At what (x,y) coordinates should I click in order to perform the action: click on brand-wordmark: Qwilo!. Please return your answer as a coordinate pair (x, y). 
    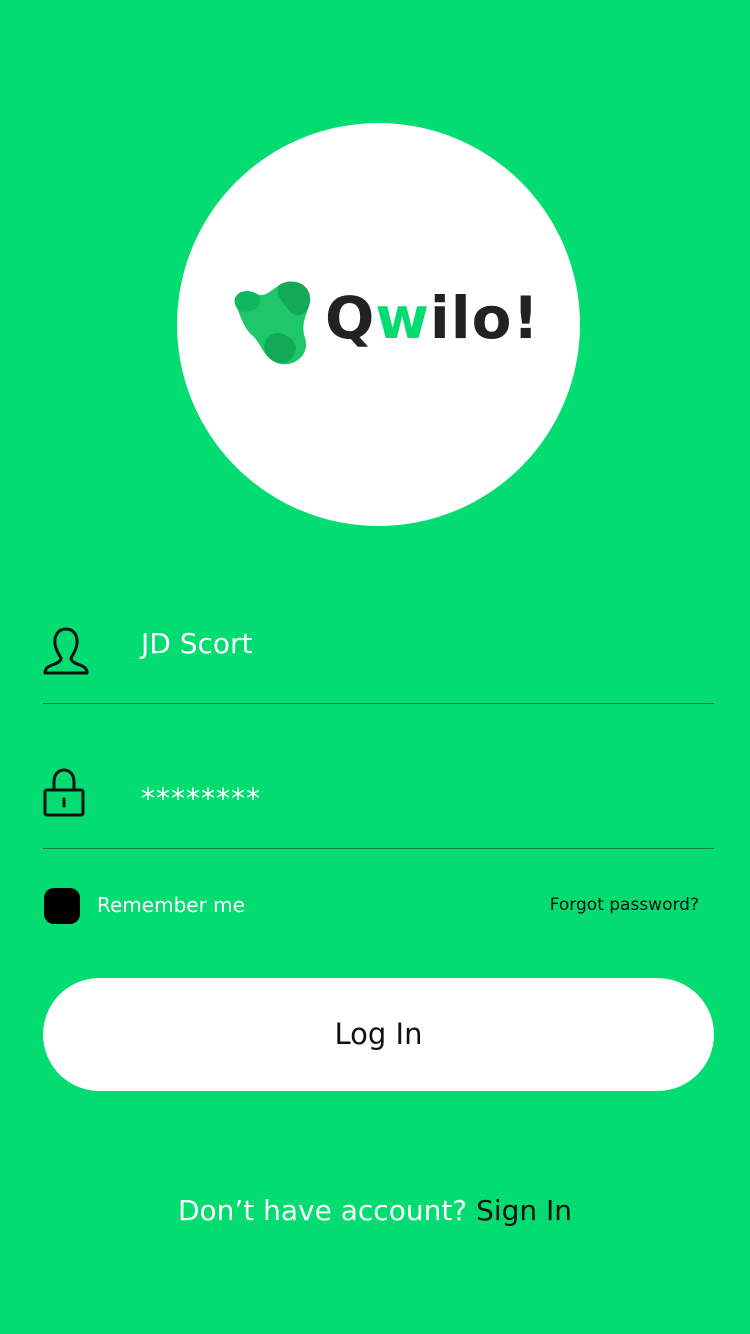
    Looking at the image, I should click on (432, 318).